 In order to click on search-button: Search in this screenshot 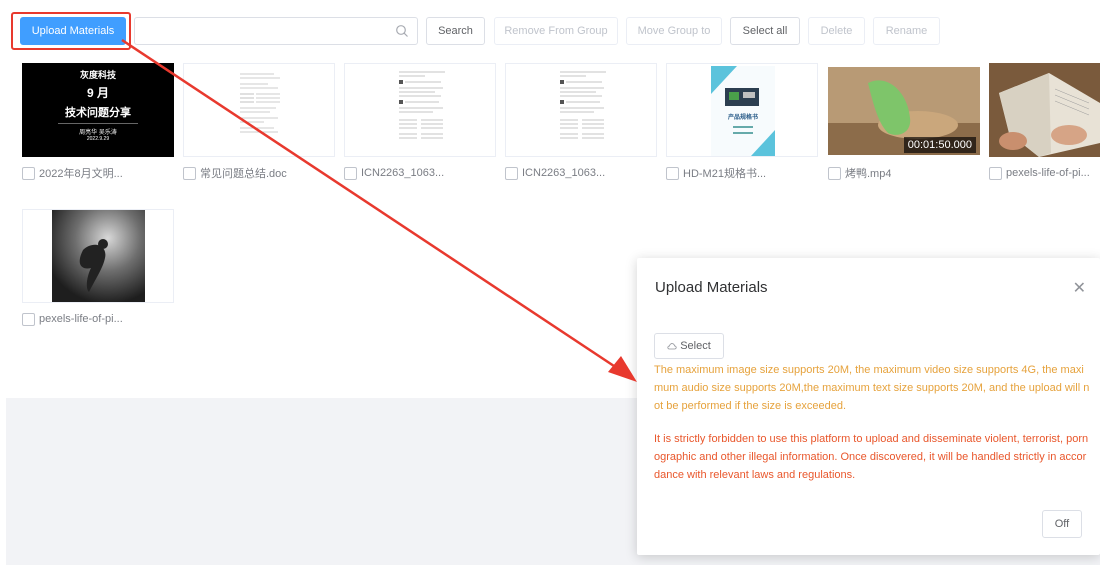, I will do `click(455, 31)`.